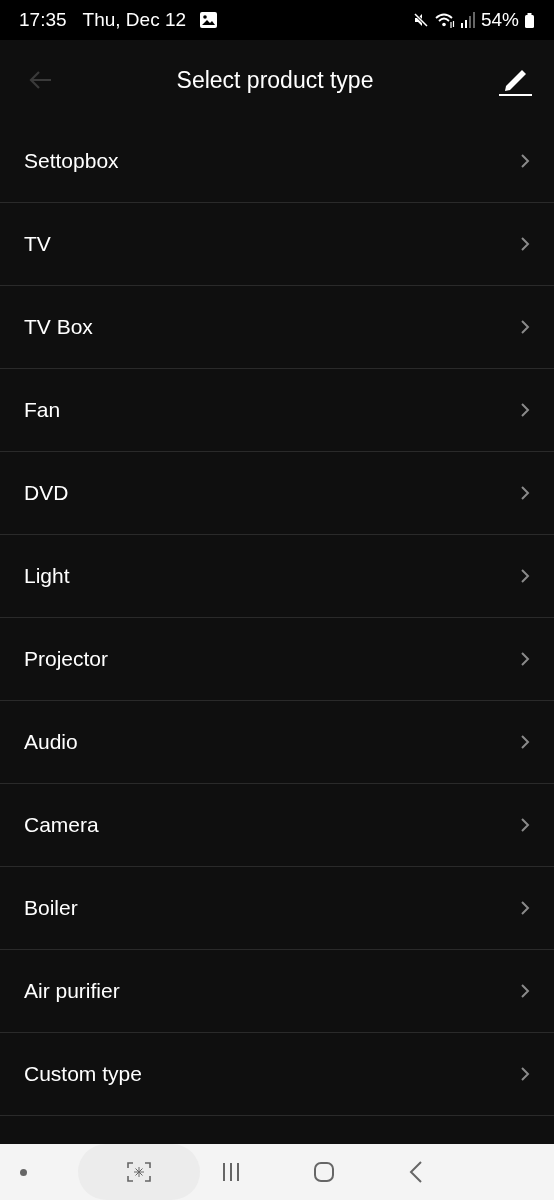 The image size is (554, 1200). What do you see at coordinates (416, 1172) in the screenshot?
I see `back-icon` at bounding box center [416, 1172].